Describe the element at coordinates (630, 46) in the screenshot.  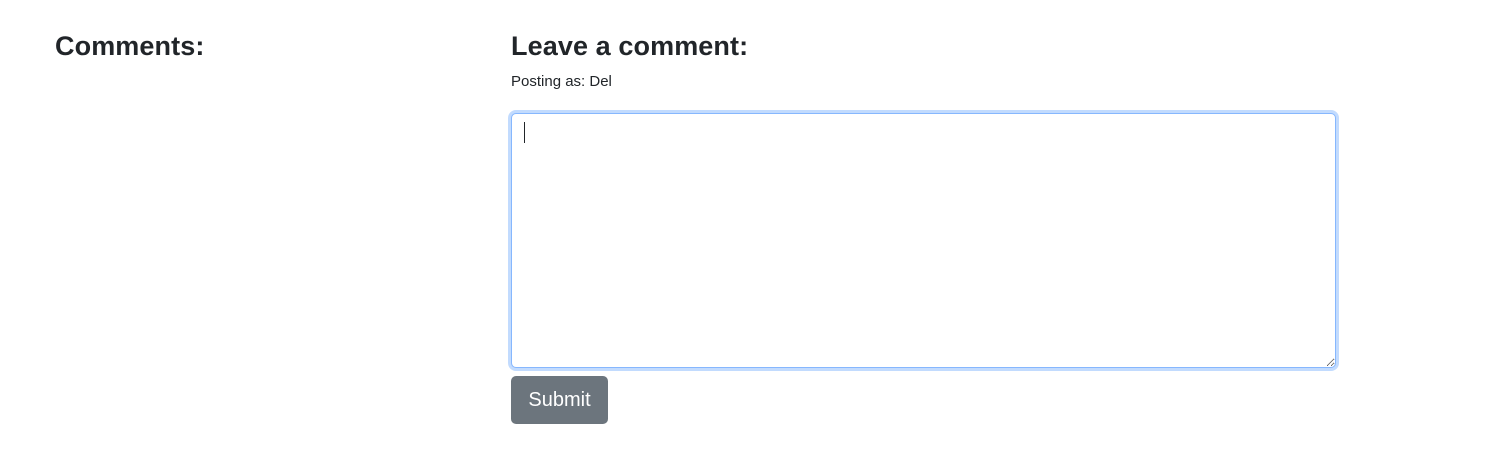
I see `leave-comment-heading: Leave a comment:` at that location.